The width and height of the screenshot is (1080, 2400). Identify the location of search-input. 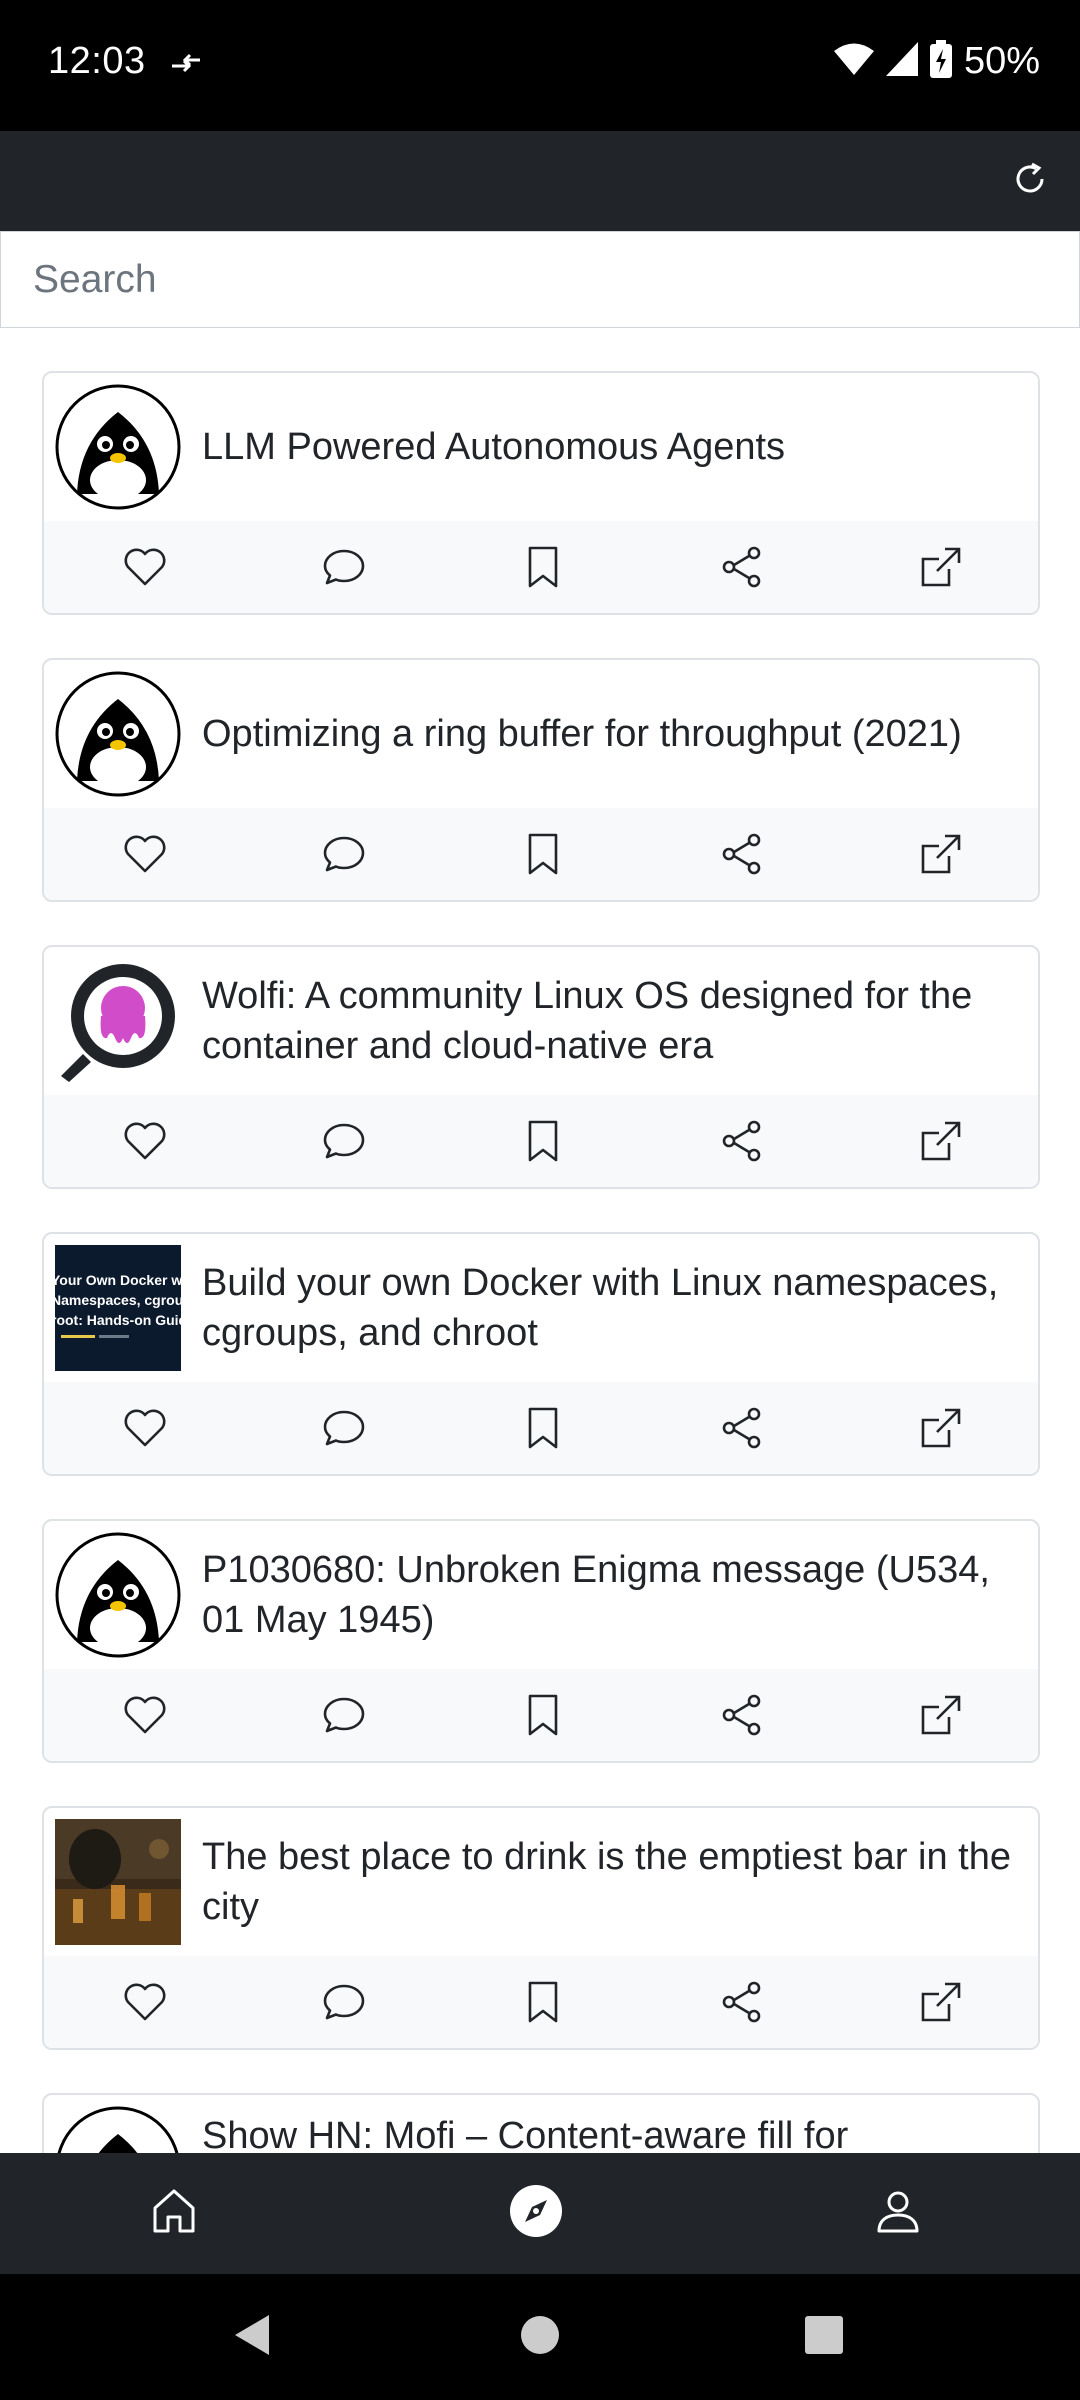
(540, 279).